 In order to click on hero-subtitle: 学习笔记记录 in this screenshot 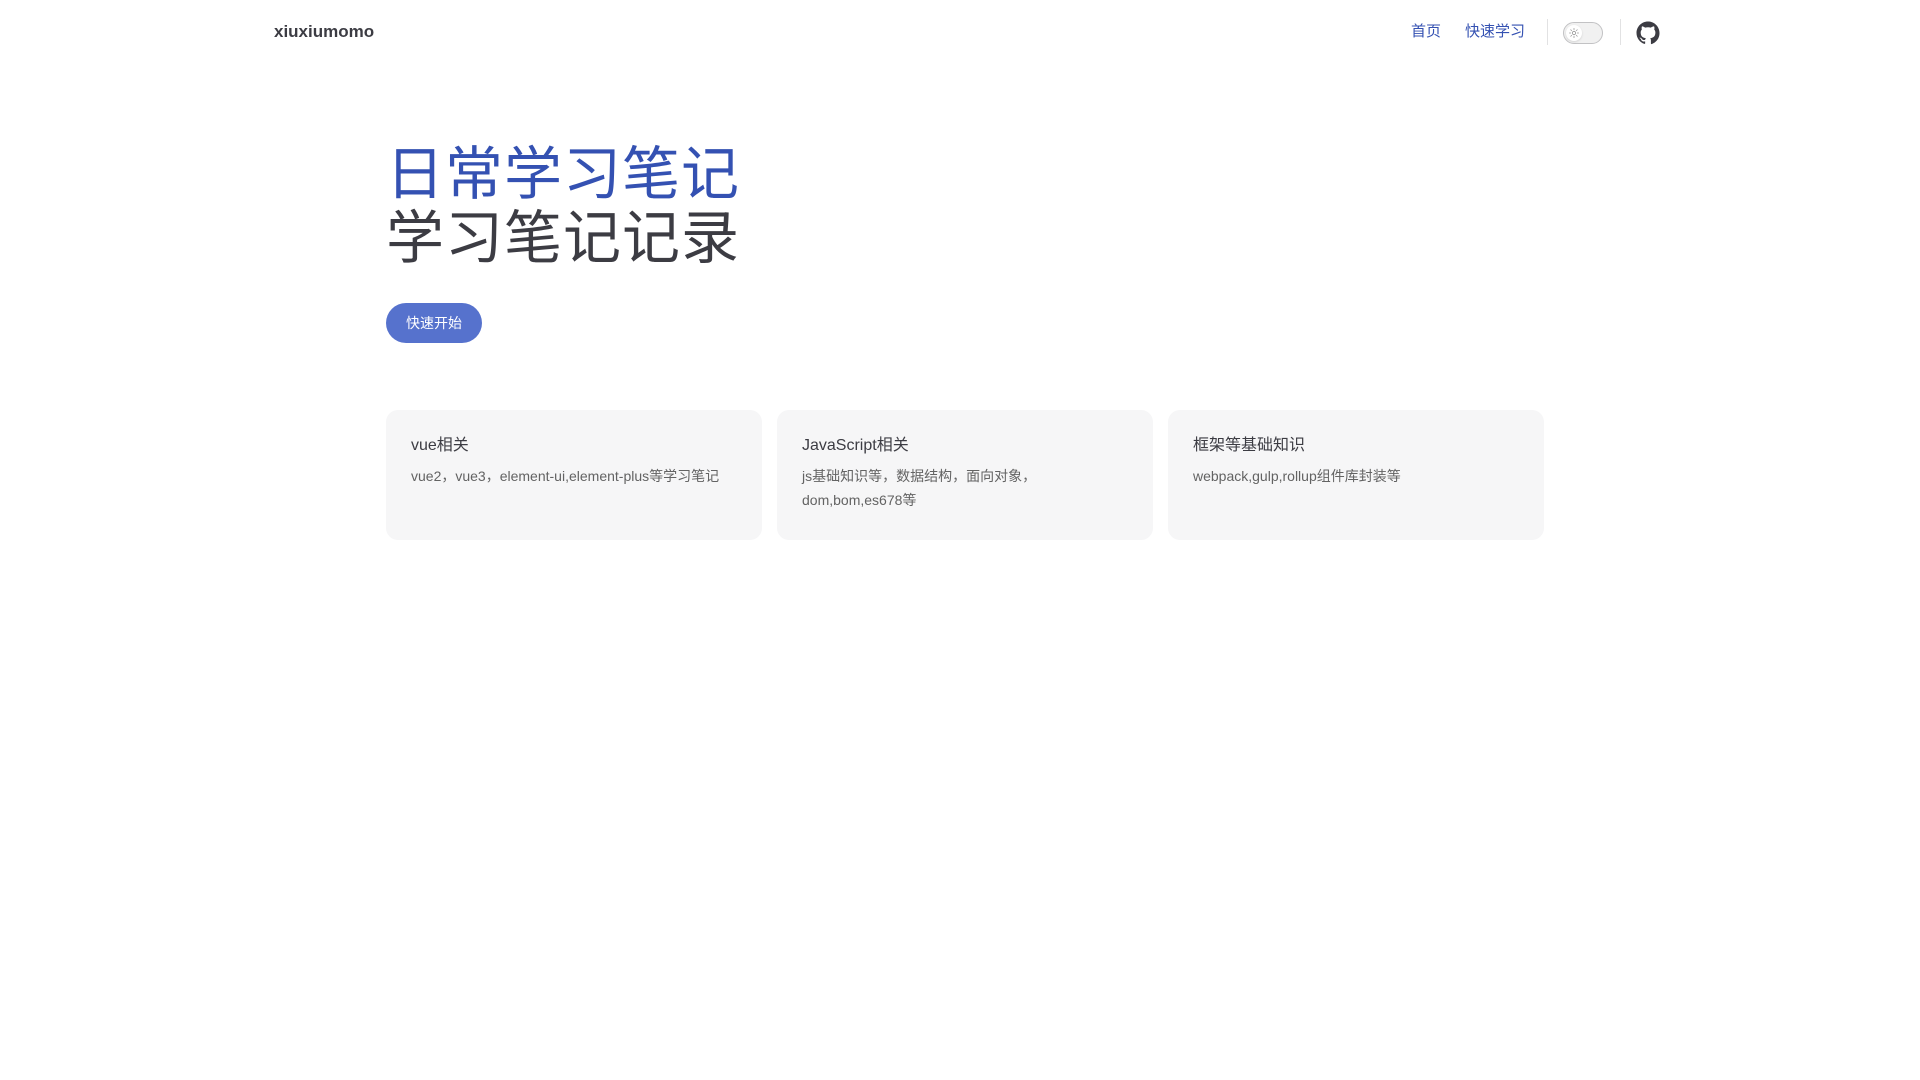, I will do `click(563, 238)`.